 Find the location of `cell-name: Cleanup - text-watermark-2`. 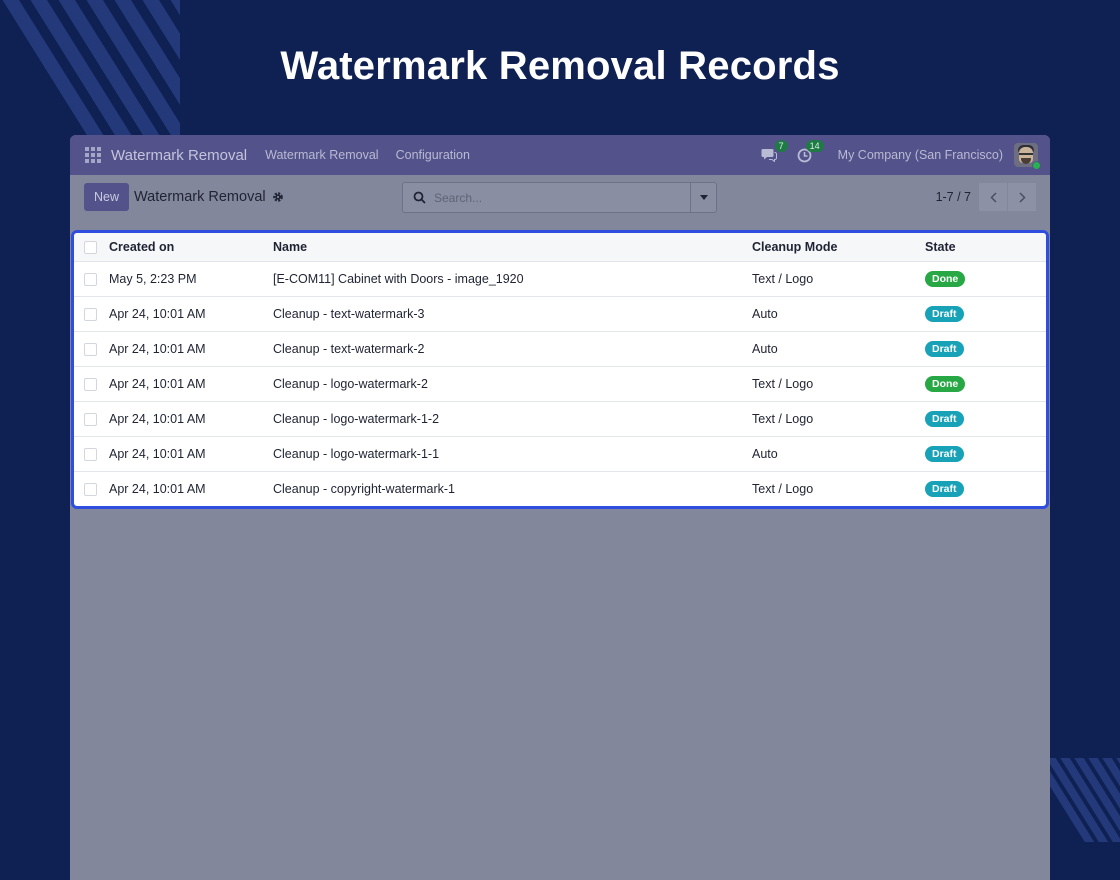

cell-name: Cleanup - text-watermark-2 is located at coordinates (349, 348).